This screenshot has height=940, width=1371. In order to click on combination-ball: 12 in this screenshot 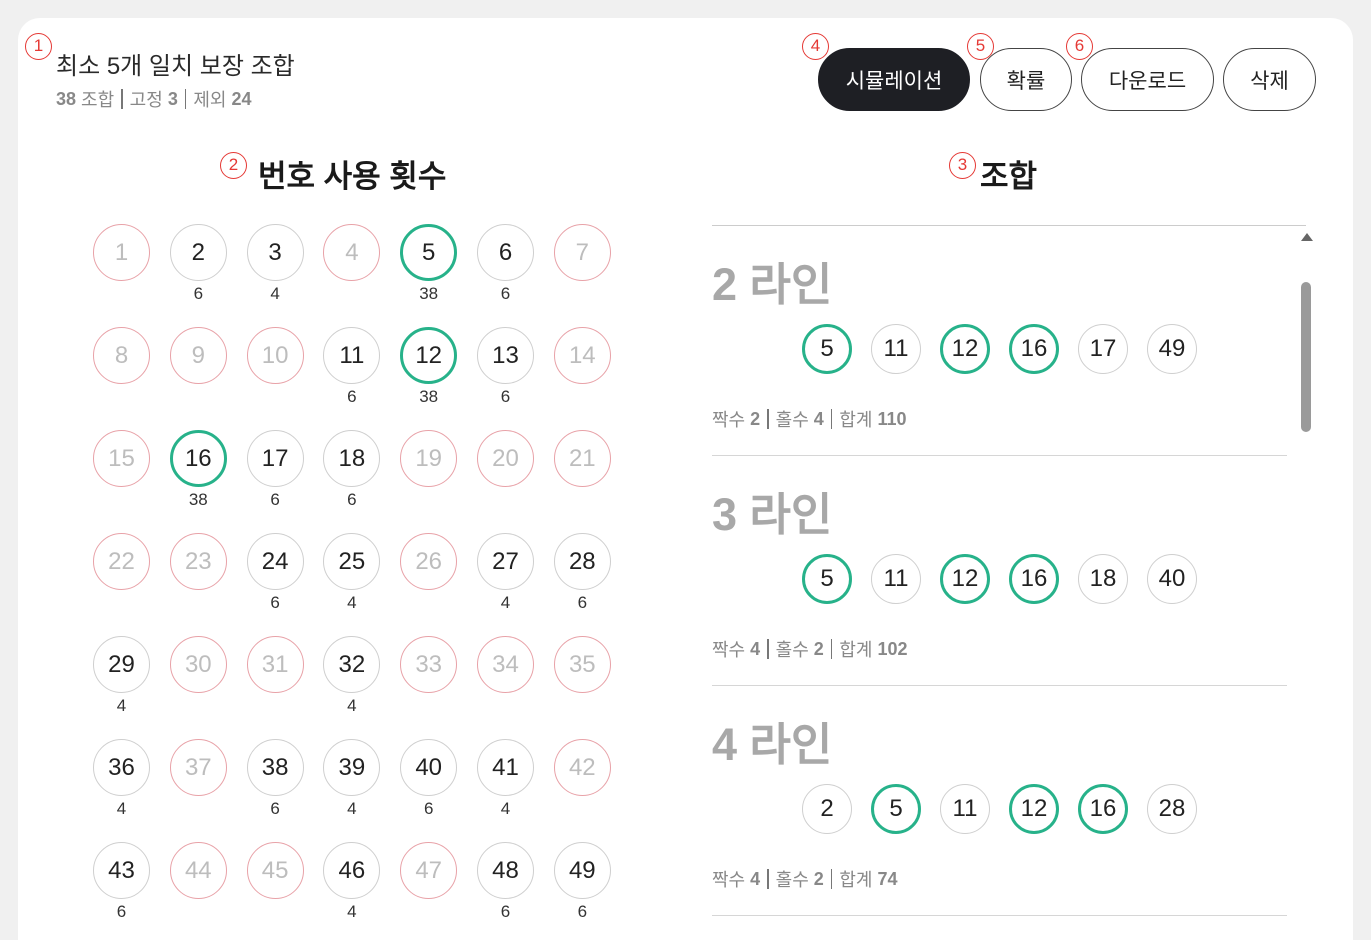, I will do `click(1034, 809)`.